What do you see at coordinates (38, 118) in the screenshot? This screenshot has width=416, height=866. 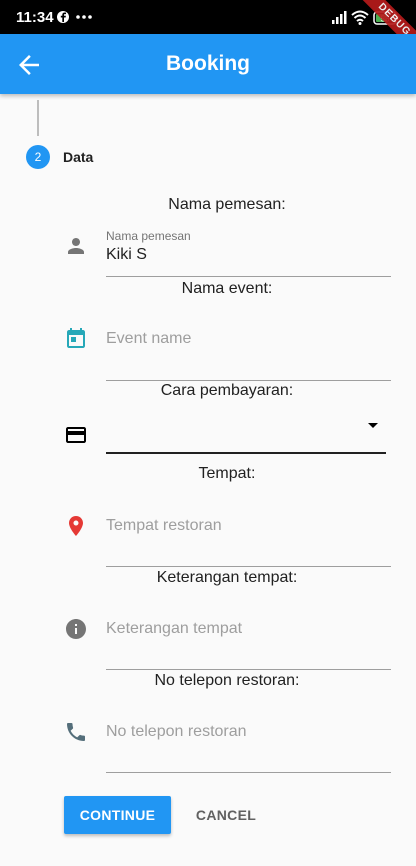 I see `step-connector-line` at bounding box center [38, 118].